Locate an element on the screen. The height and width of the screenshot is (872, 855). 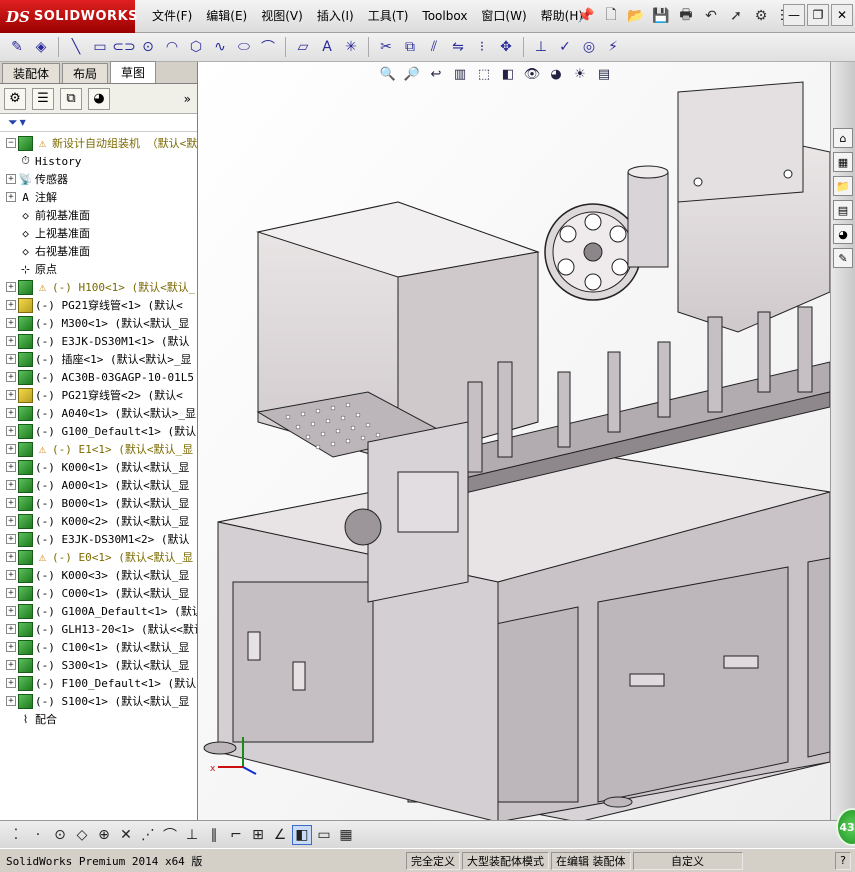
tile-windows-icon: ▦ is located at coordinates (346, 835).